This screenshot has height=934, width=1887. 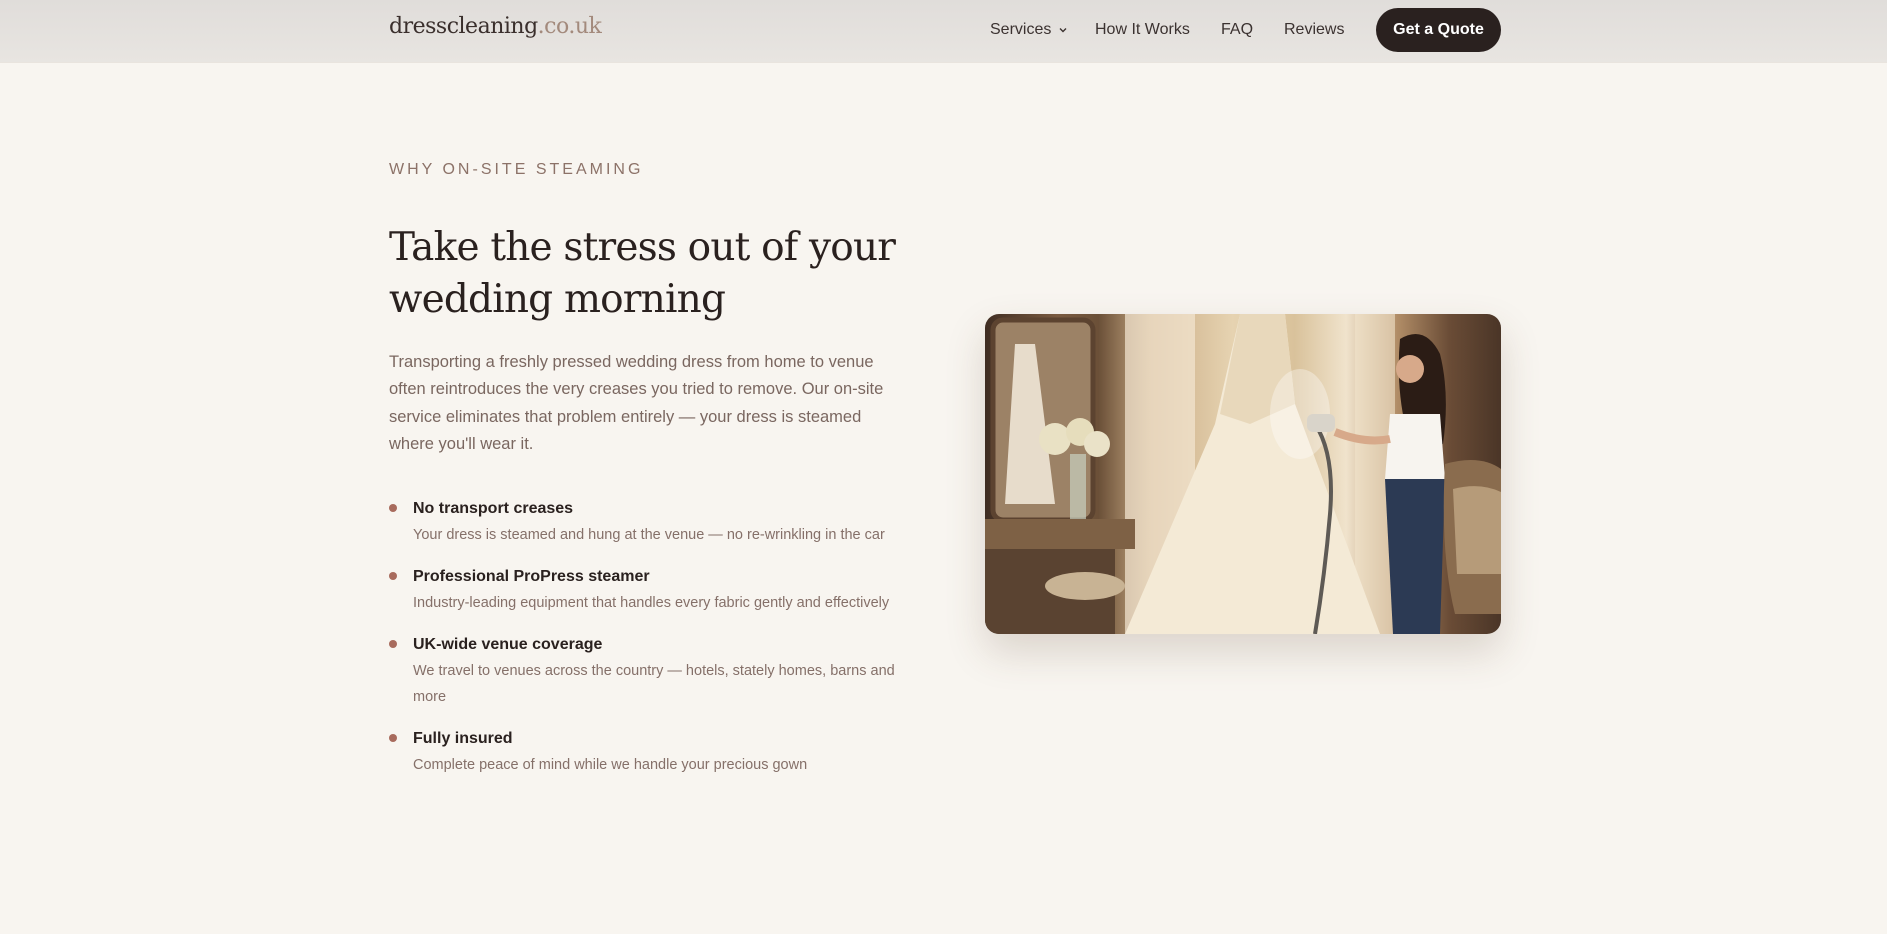 What do you see at coordinates (463, 738) in the screenshot?
I see `feature-title: Fully insured` at bounding box center [463, 738].